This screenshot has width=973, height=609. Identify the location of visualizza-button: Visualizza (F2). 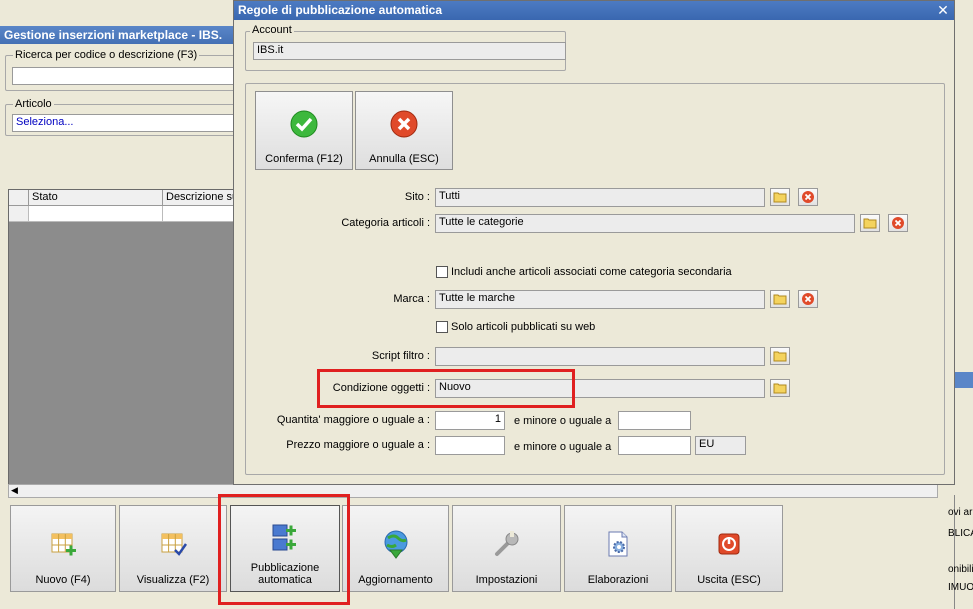
(173, 548).